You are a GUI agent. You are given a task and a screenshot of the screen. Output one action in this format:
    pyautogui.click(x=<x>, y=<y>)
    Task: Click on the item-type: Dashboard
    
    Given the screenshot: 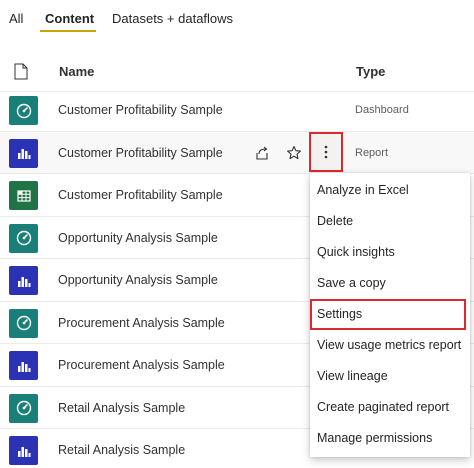 What is the action you would take?
    pyautogui.click(x=382, y=110)
    